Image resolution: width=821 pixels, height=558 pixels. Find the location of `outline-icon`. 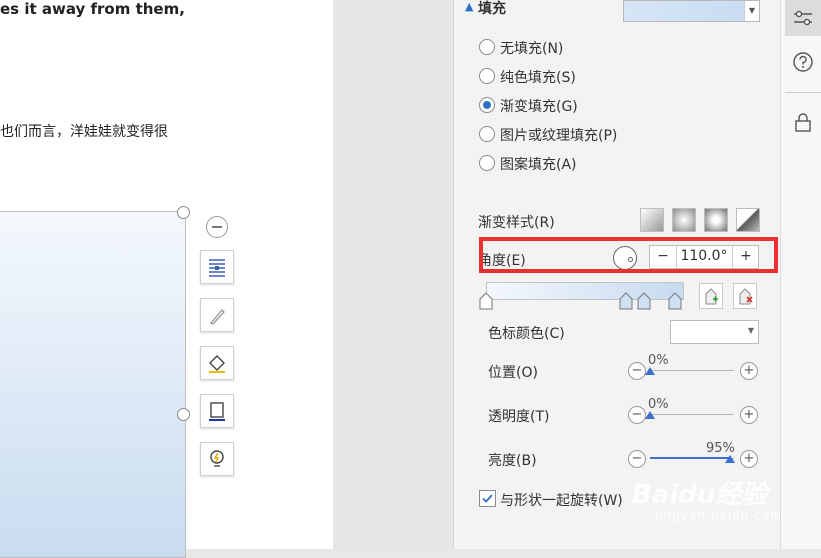

outline-icon is located at coordinates (217, 411).